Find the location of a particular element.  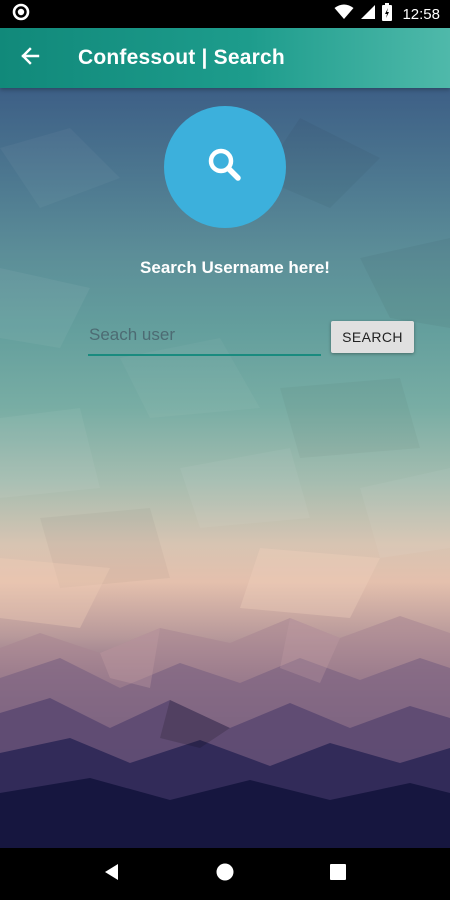

back-triangle-icon is located at coordinates (112, 874).